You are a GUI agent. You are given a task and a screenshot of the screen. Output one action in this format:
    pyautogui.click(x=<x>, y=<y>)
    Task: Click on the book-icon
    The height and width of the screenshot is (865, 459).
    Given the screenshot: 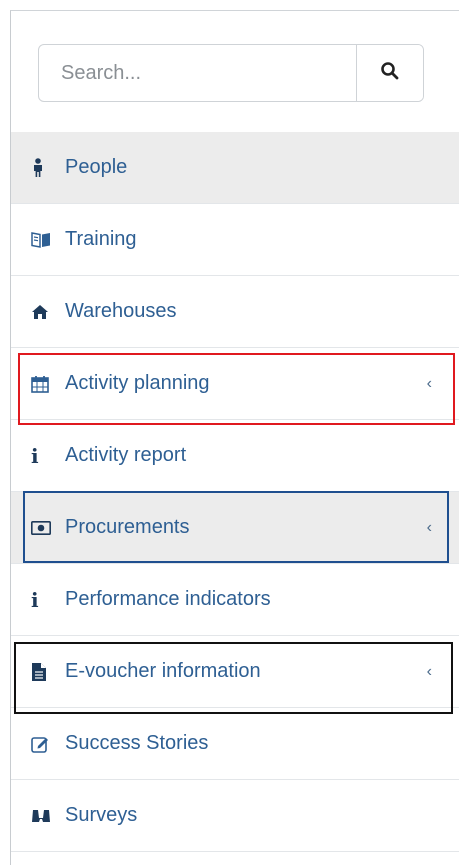 What is the action you would take?
    pyautogui.click(x=44, y=240)
    